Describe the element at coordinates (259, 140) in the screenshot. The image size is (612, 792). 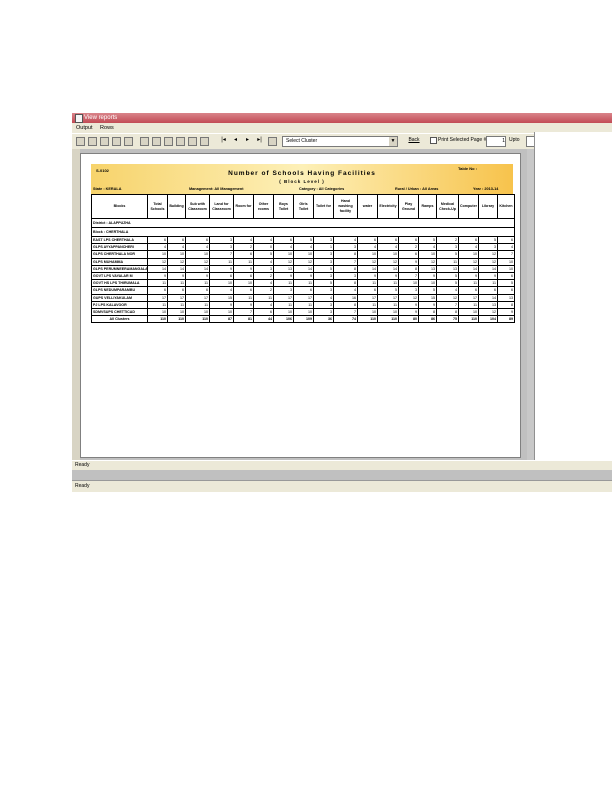
I see `last-page-icon: ▸|` at that location.